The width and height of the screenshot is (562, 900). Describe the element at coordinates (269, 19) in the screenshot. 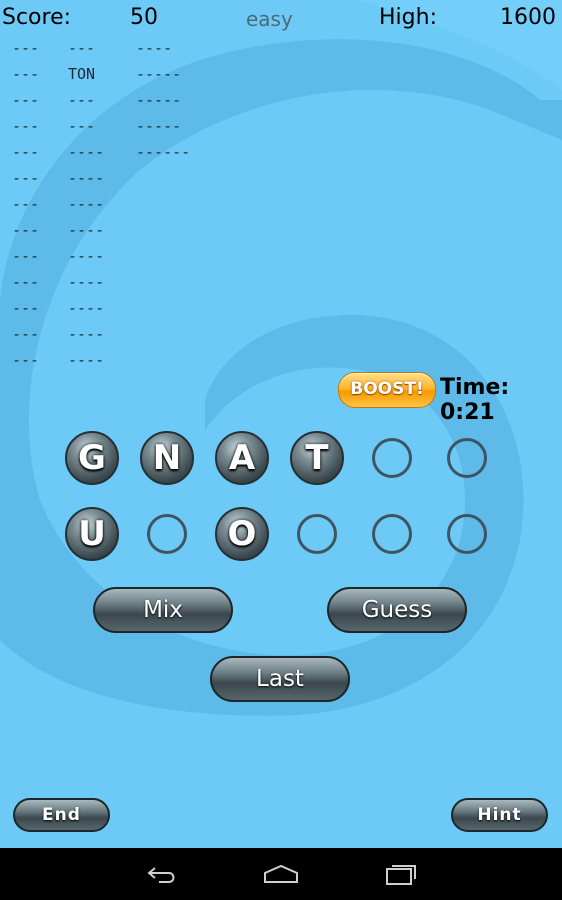

I see `difficulty-label: easy` at that location.